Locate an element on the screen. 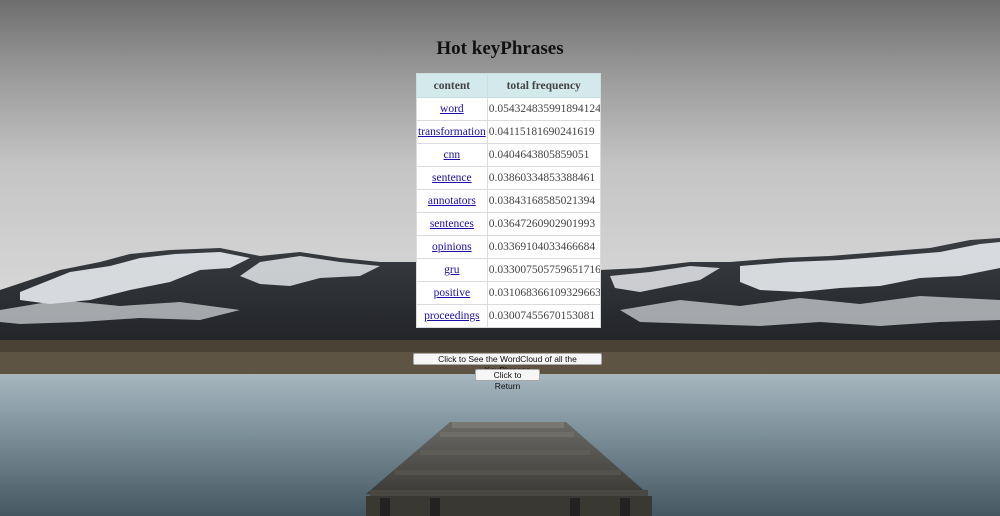 The image size is (1000, 516). keyphrase-link: transformation is located at coordinates (452, 132).